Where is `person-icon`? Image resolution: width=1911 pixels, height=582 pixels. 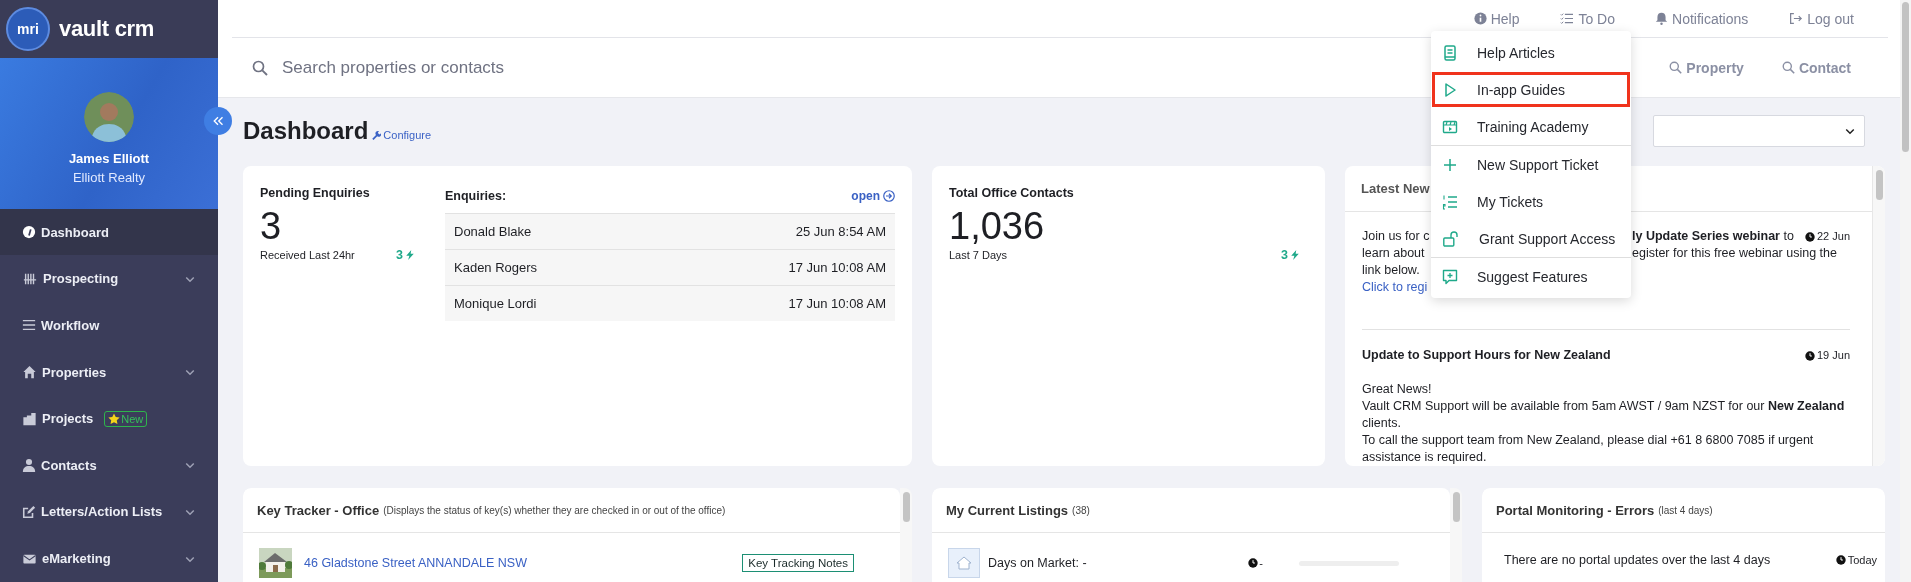
person-icon is located at coordinates (29, 465).